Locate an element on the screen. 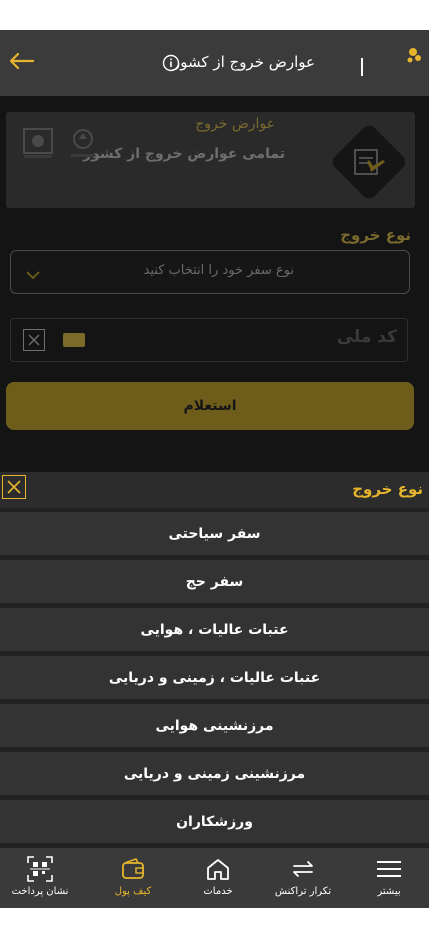 The height and width of the screenshot is (929, 429). app-header: عوارض خروج از کشور ایوا is located at coordinates (214, 63).